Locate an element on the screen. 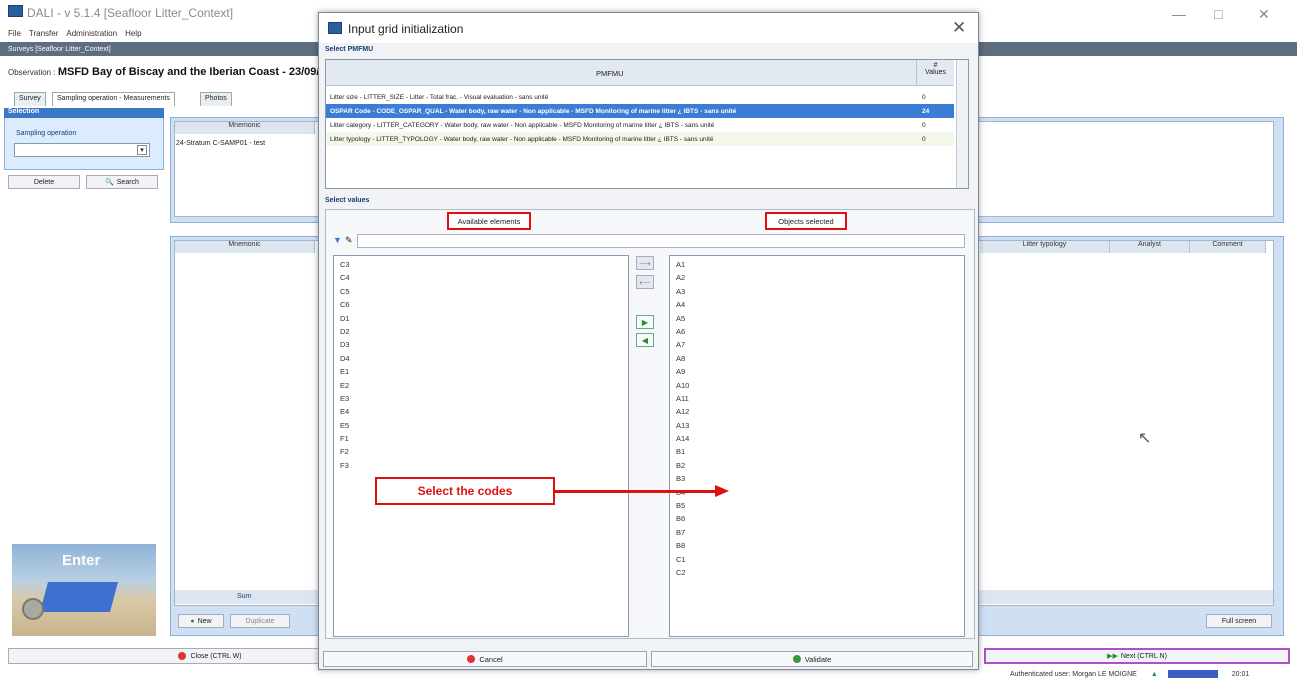 This screenshot has width=1297, height=684. dialog-app-icon is located at coordinates (335, 28).